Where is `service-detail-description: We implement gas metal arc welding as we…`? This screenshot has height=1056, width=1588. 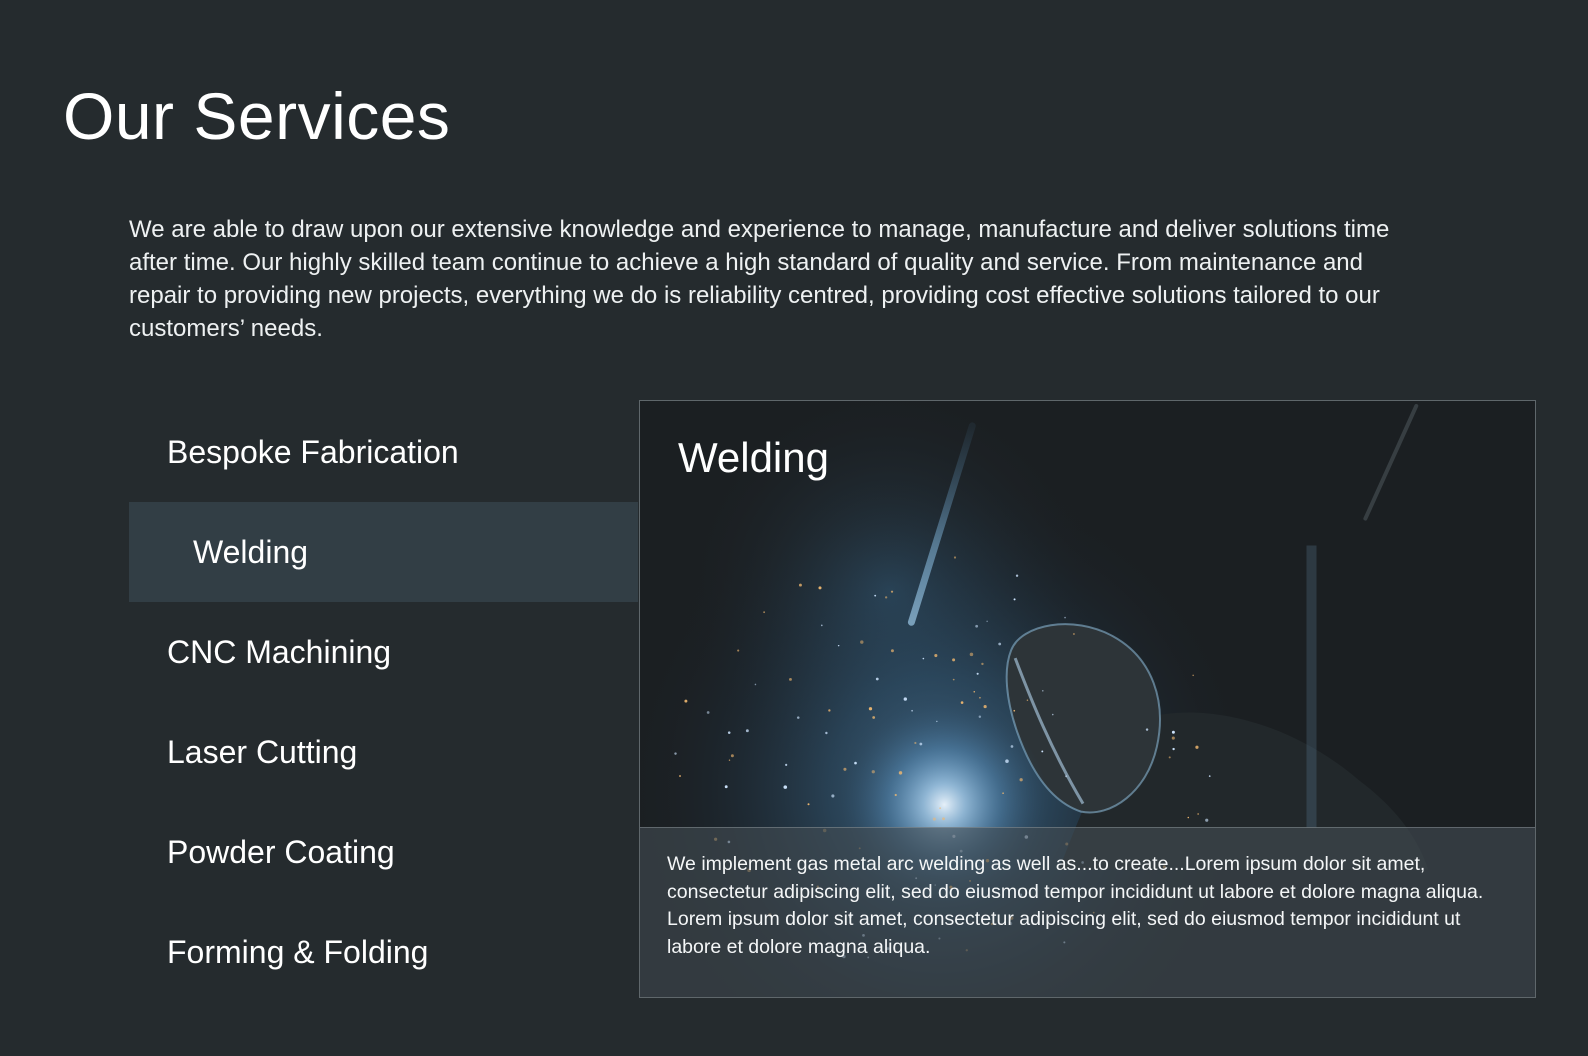 service-detail-description: We implement gas metal arc welding as we… is located at coordinates (1087, 912).